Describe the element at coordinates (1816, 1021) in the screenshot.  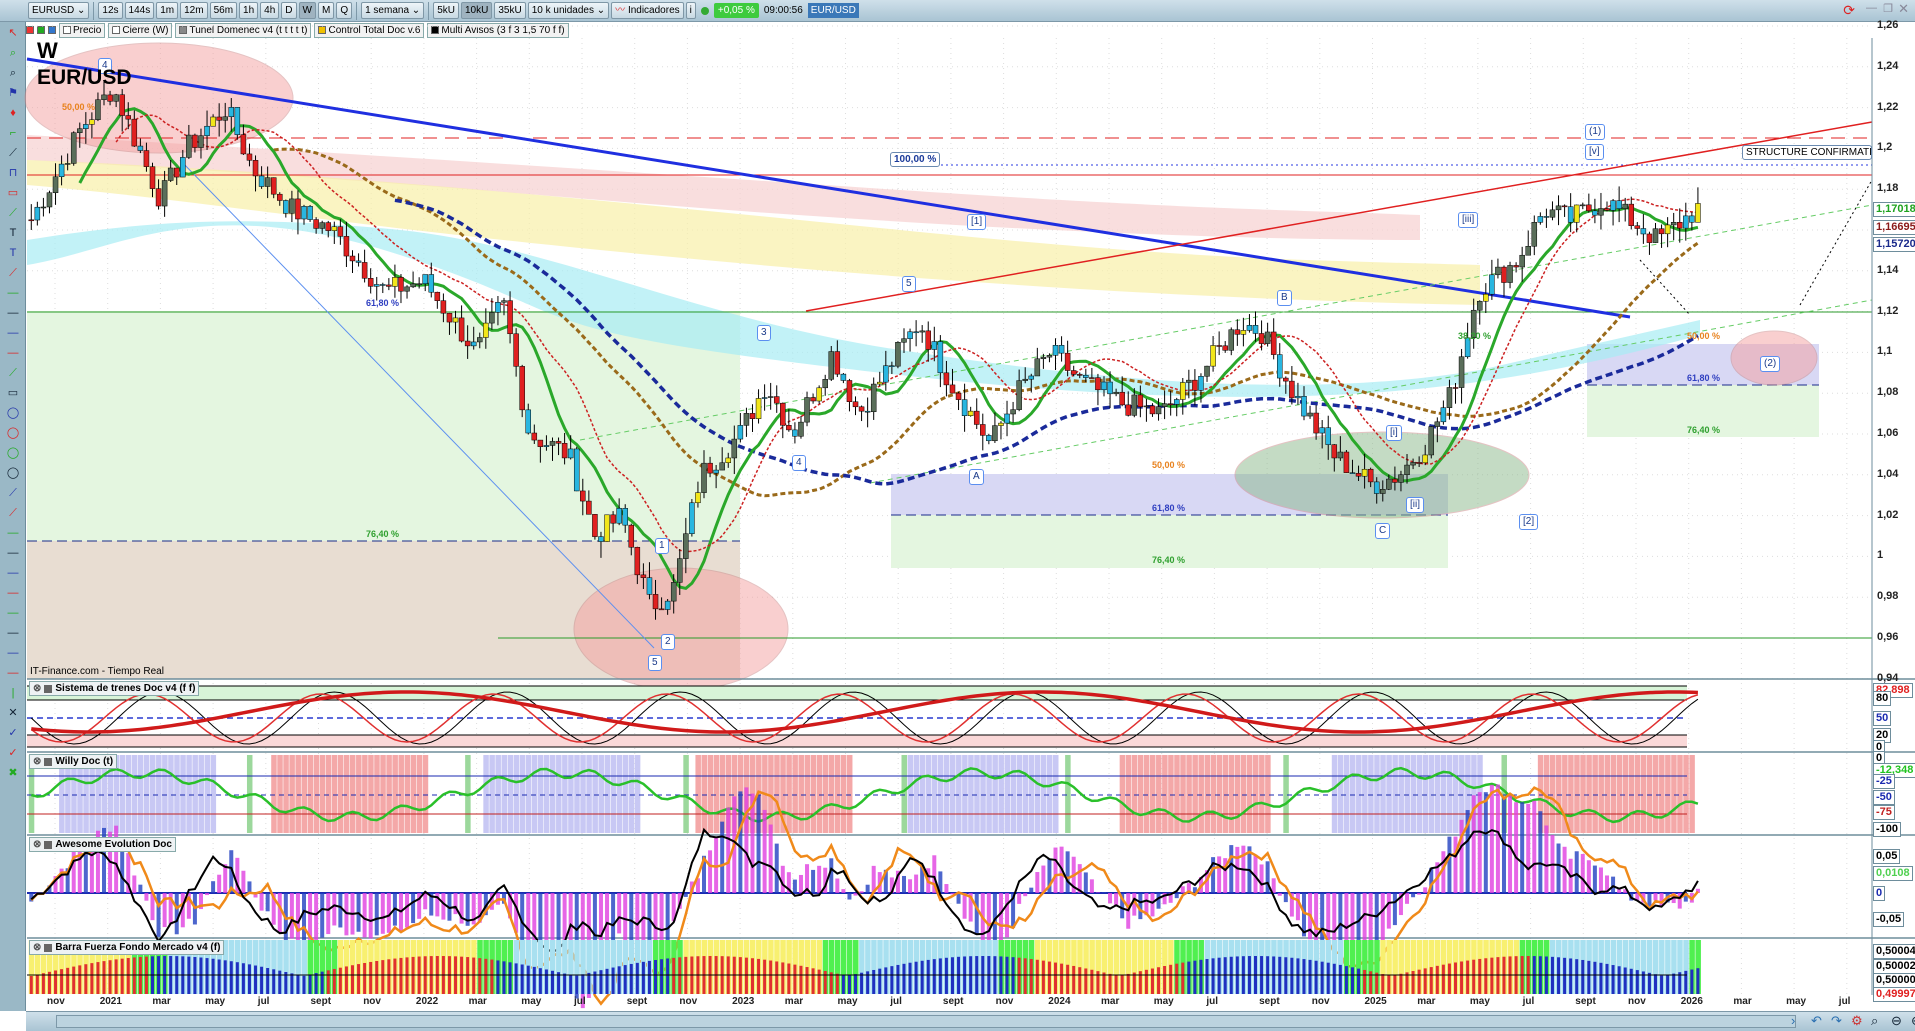
I see `undo-icon: ↶` at that location.